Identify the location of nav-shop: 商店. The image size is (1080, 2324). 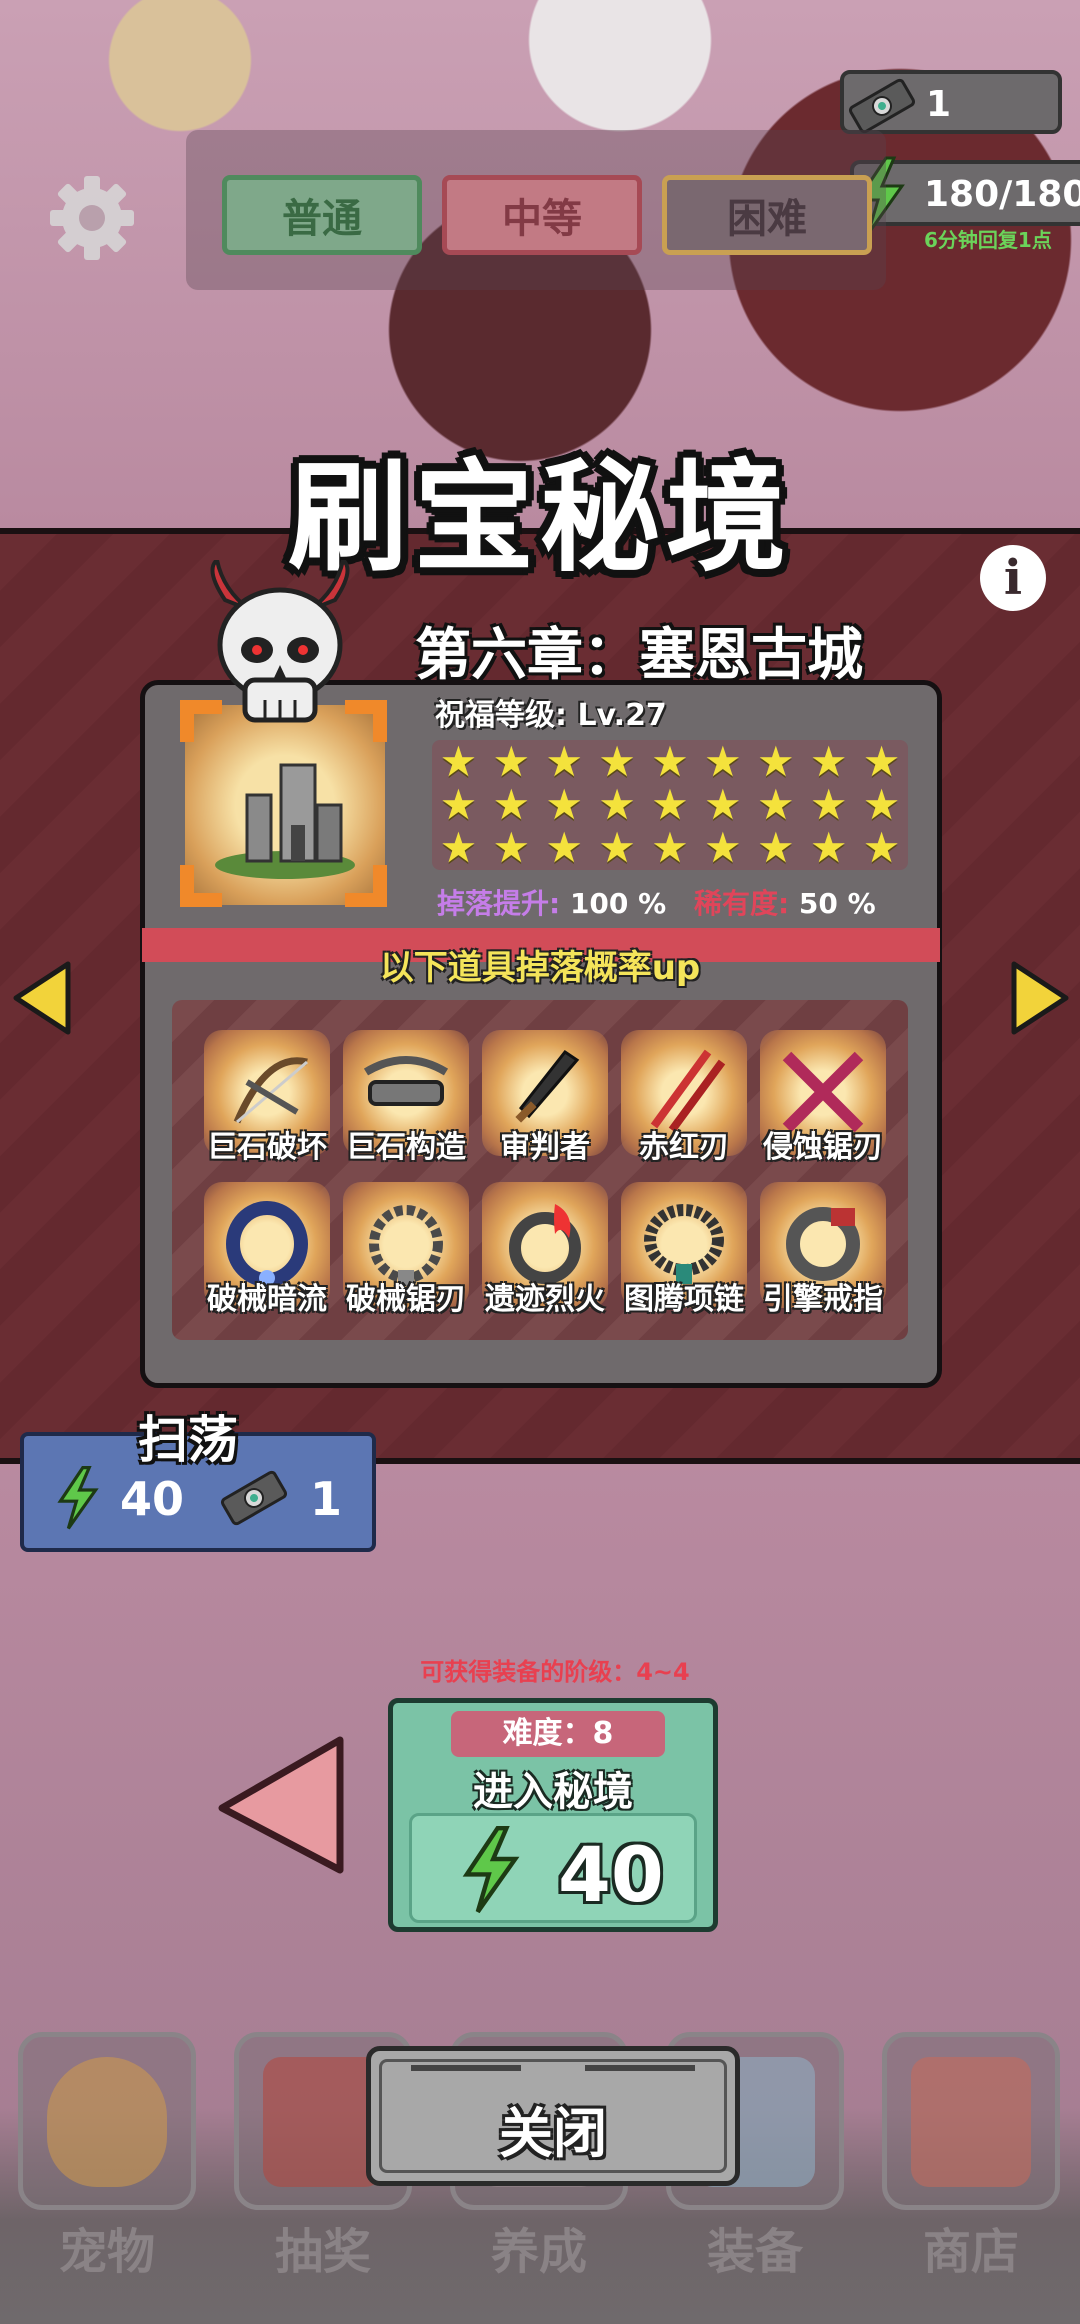
(971, 2156).